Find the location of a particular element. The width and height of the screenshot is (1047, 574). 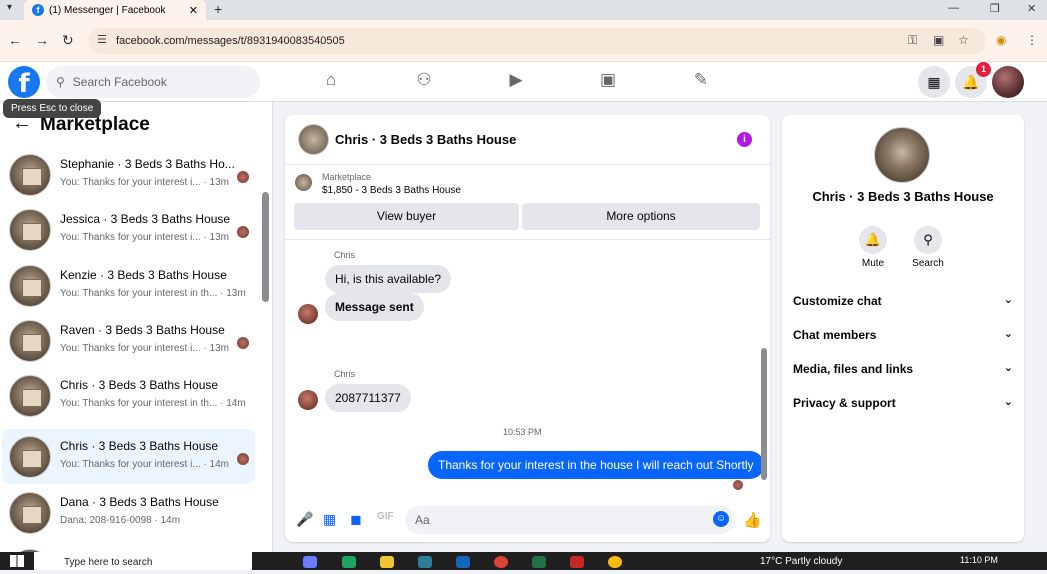

cast-icon: ▣ is located at coordinates (938, 40).